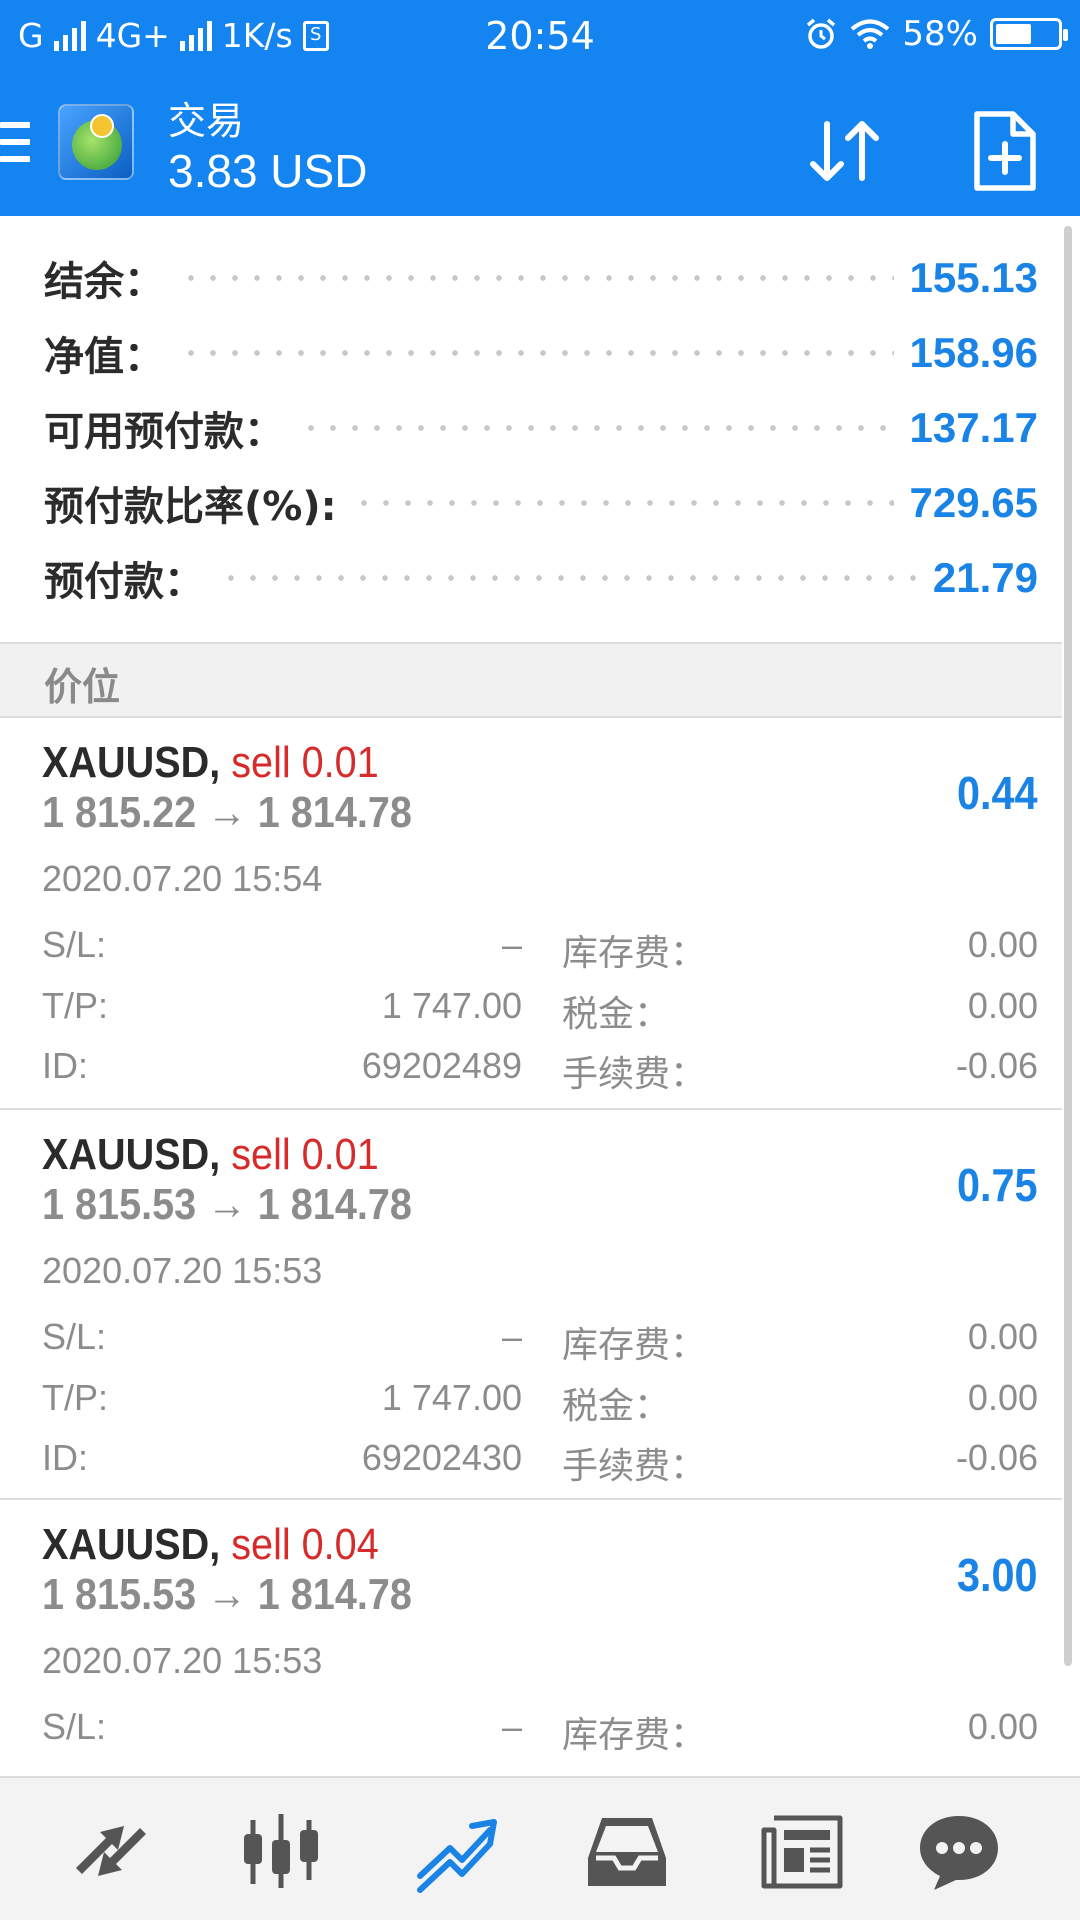 The width and height of the screenshot is (1080, 1920). I want to click on positions-section-header: 价位, so click(531, 680).